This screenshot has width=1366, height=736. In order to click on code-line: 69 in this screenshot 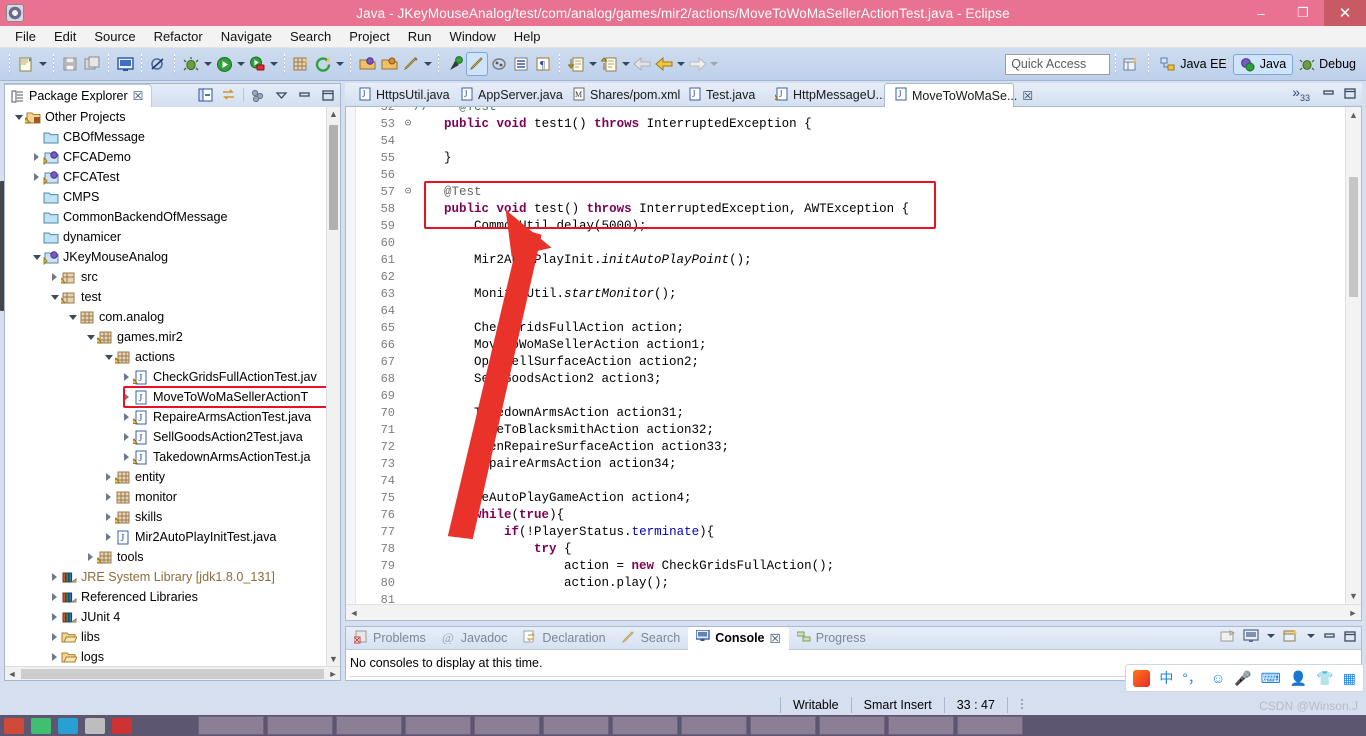, I will do `click(850, 396)`.